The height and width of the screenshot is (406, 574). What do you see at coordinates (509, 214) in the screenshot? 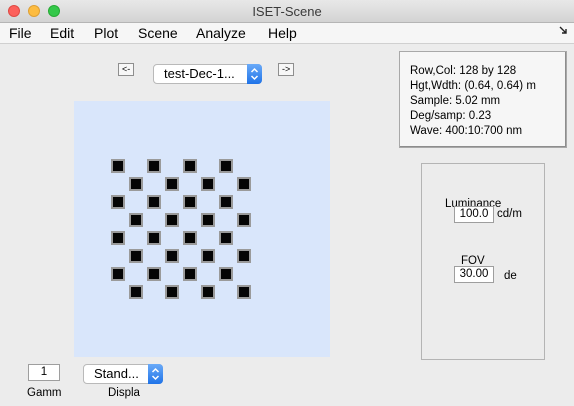
I see `luminance-unit: cd/m` at bounding box center [509, 214].